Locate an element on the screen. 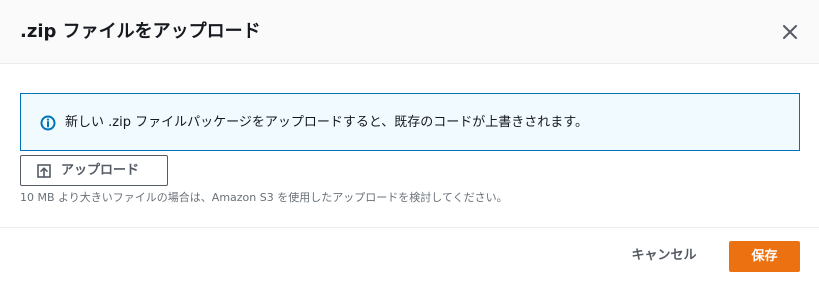 Image resolution: width=819 pixels, height=283 pixels. upload-button-label: アップロード is located at coordinates (100, 170).